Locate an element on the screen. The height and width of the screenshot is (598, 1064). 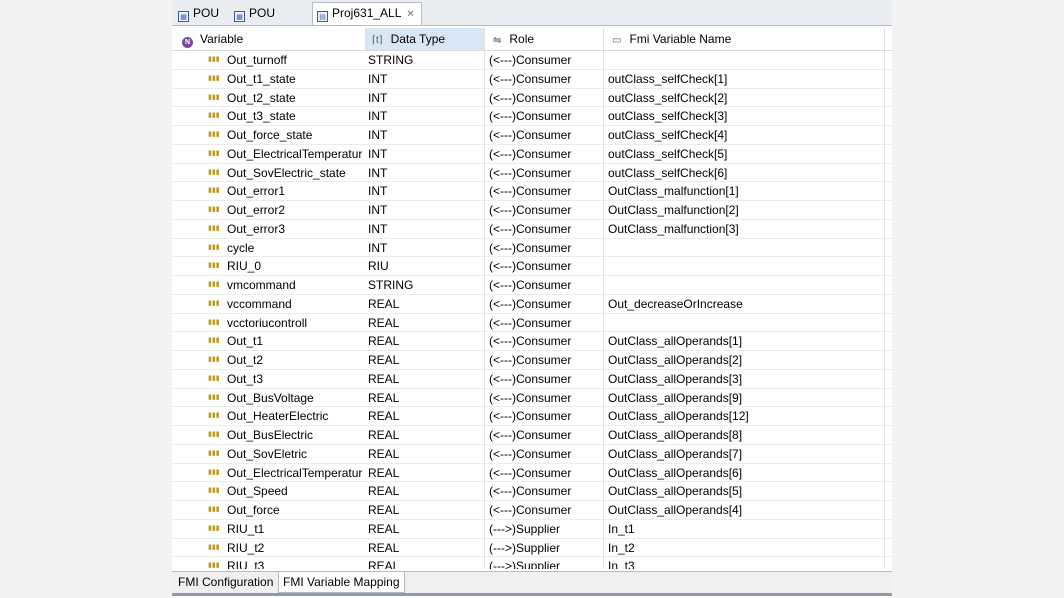
cell-fmi-variable-name: In_t3 is located at coordinates (743, 563).